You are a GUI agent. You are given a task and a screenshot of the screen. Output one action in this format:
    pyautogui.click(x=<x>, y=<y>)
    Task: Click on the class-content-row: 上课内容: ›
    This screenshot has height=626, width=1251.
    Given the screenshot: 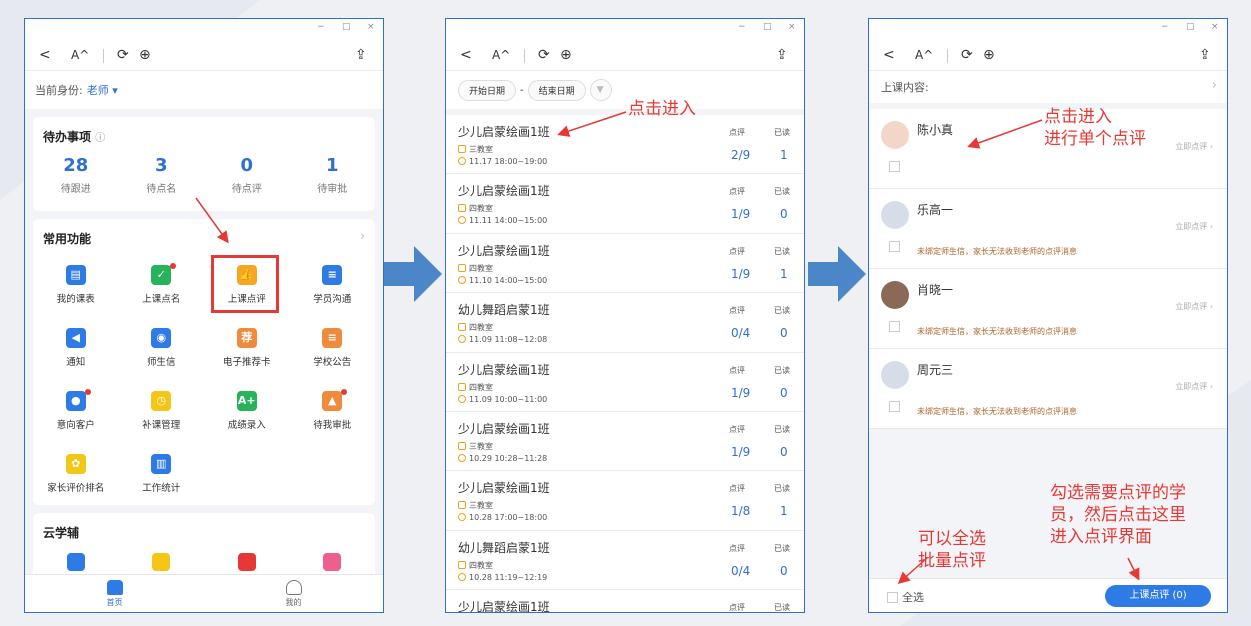 What is the action you would take?
    pyautogui.click(x=1048, y=87)
    